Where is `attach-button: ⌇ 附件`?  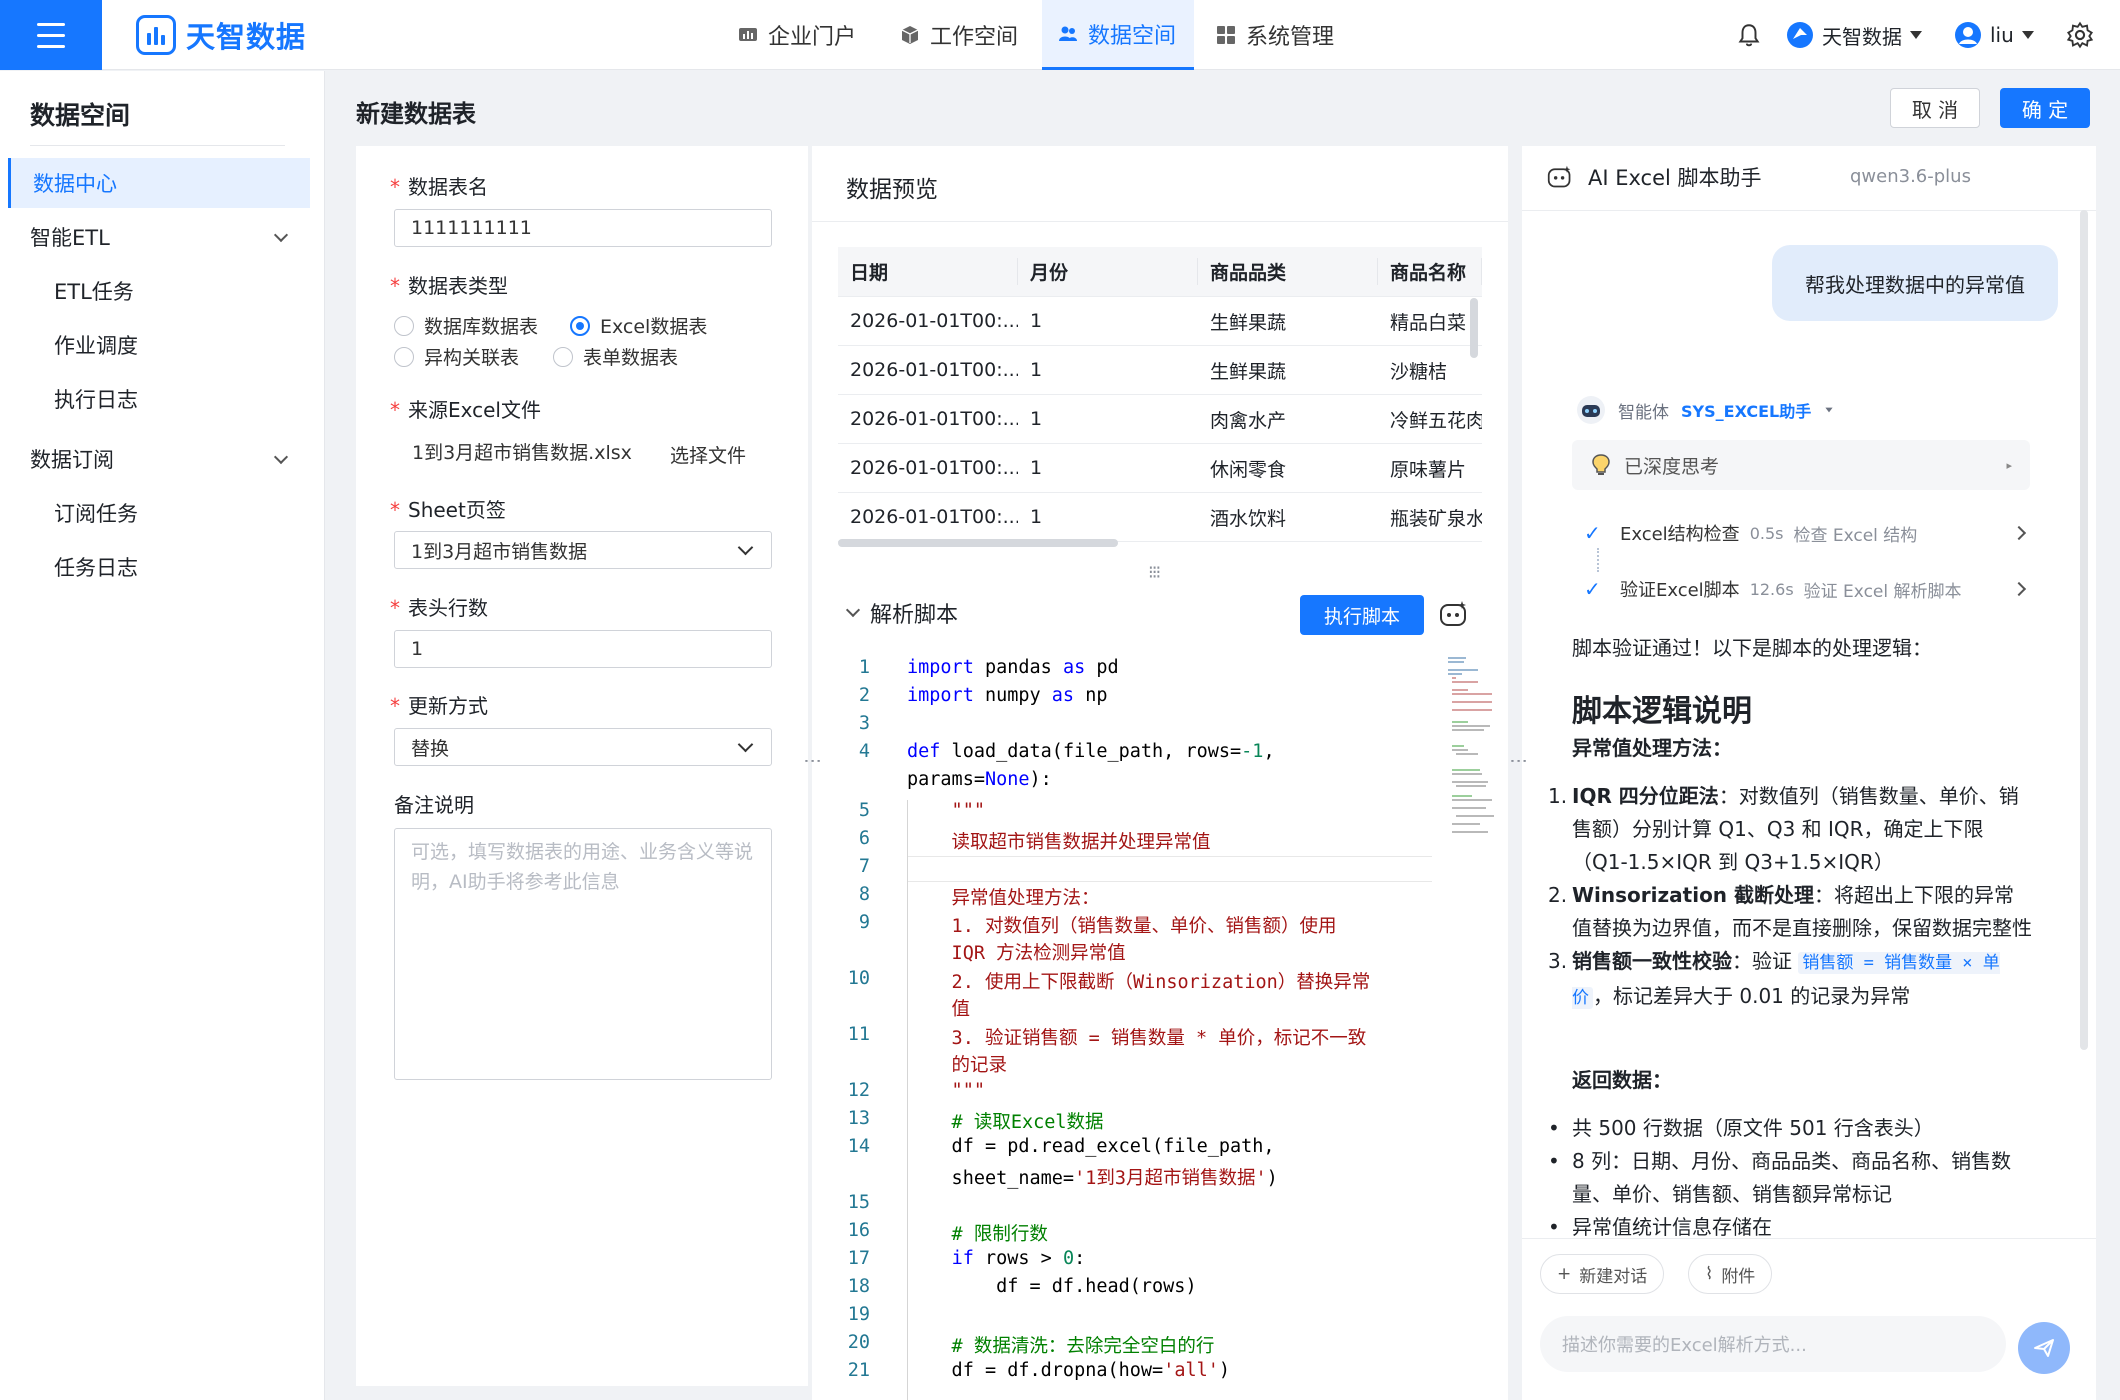
attach-button: ⌇ 附件 is located at coordinates (1730, 1274).